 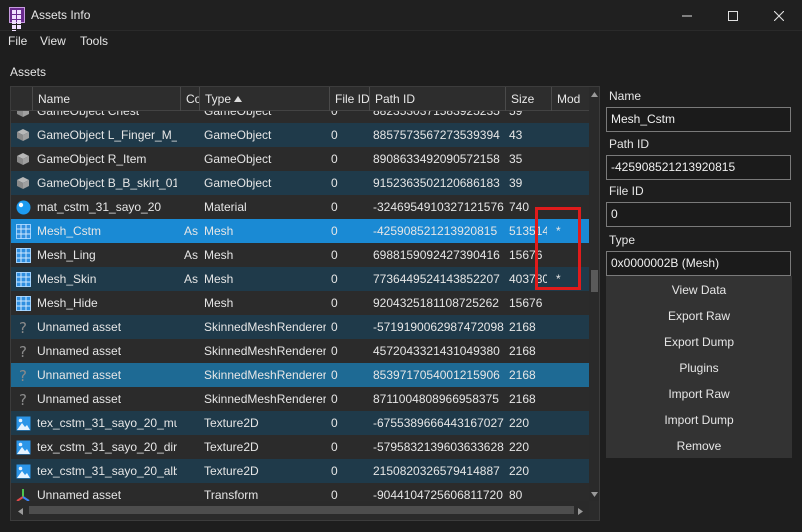 What do you see at coordinates (699, 394) in the screenshot?
I see `import-raw-button: Import Raw` at bounding box center [699, 394].